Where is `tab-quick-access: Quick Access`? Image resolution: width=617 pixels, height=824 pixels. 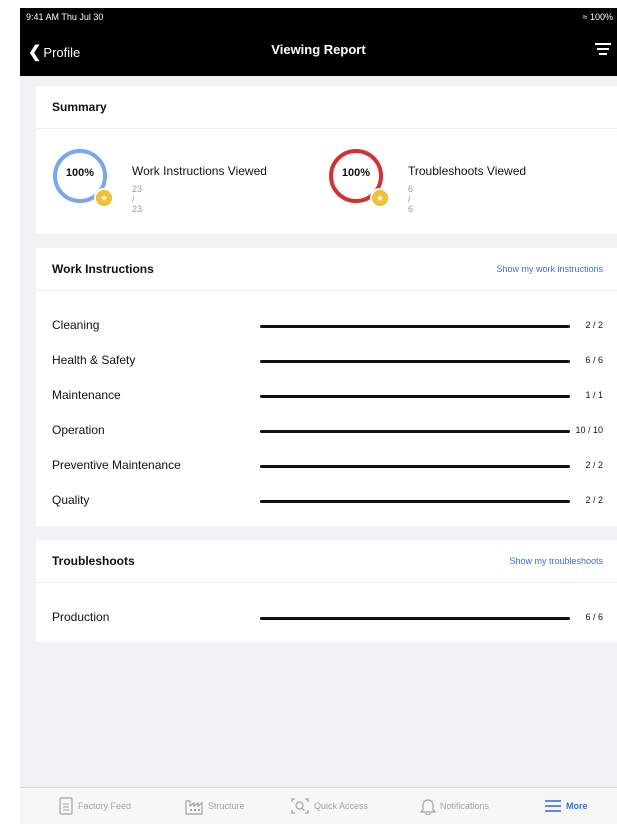 tab-quick-access: Quick Access is located at coordinates (329, 806).